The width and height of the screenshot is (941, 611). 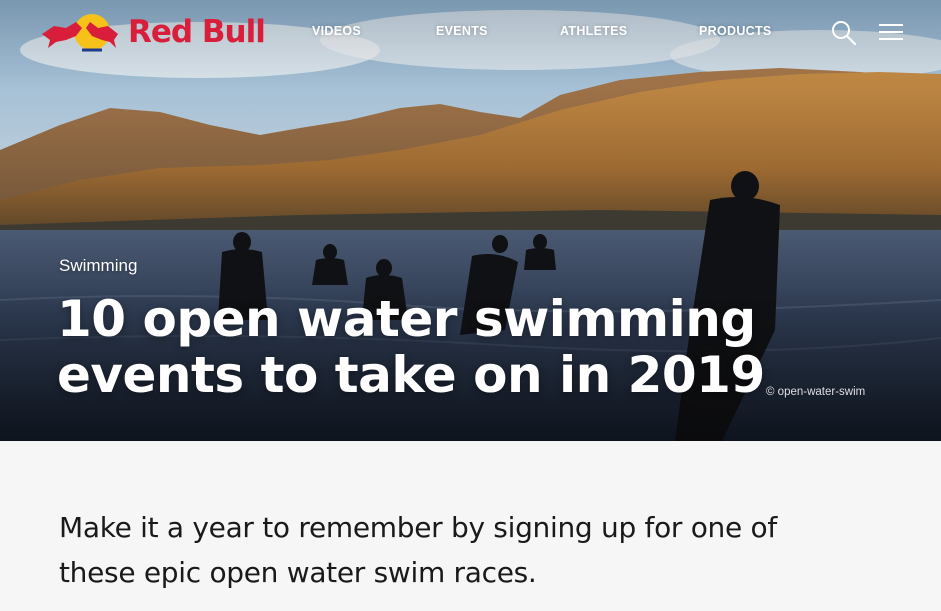 What do you see at coordinates (735, 31) in the screenshot?
I see `nav-item-products: PRODUCTS` at bounding box center [735, 31].